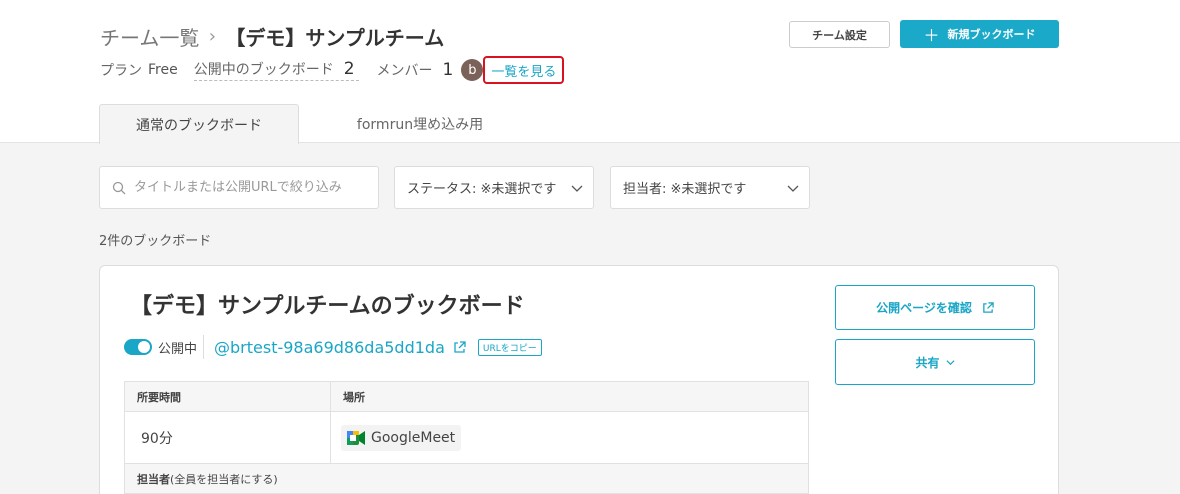 The width and height of the screenshot is (1180, 494). I want to click on new-bookboard-label: 新規ブックボード, so click(991, 34).